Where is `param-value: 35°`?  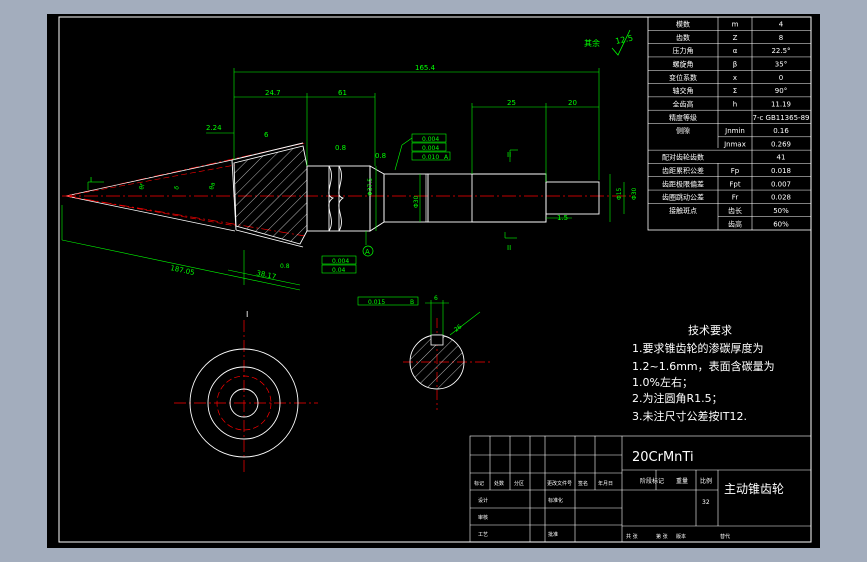
param-value: 35° is located at coordinates (781, 65).